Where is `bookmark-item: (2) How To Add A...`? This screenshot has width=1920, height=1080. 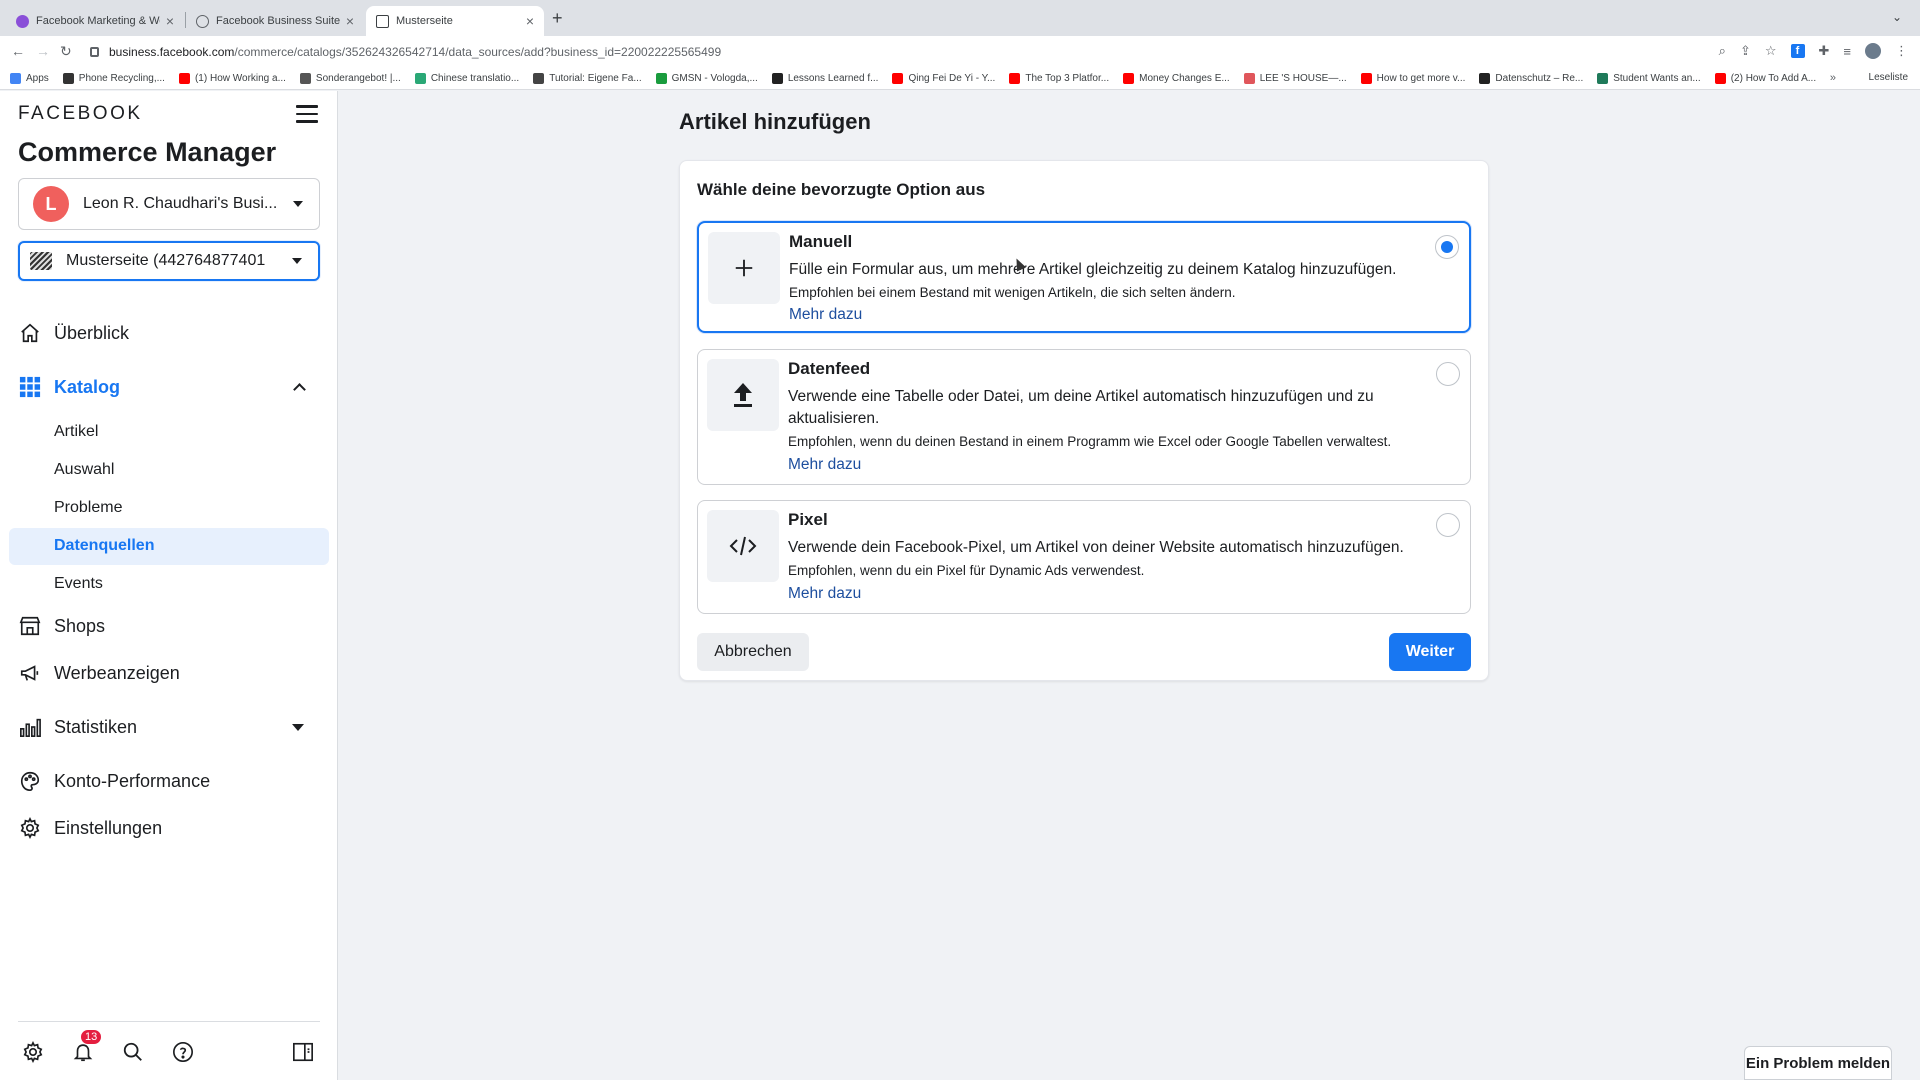 bookmark-item: (2) How To Add A... is located at coordinates (1765, 78).